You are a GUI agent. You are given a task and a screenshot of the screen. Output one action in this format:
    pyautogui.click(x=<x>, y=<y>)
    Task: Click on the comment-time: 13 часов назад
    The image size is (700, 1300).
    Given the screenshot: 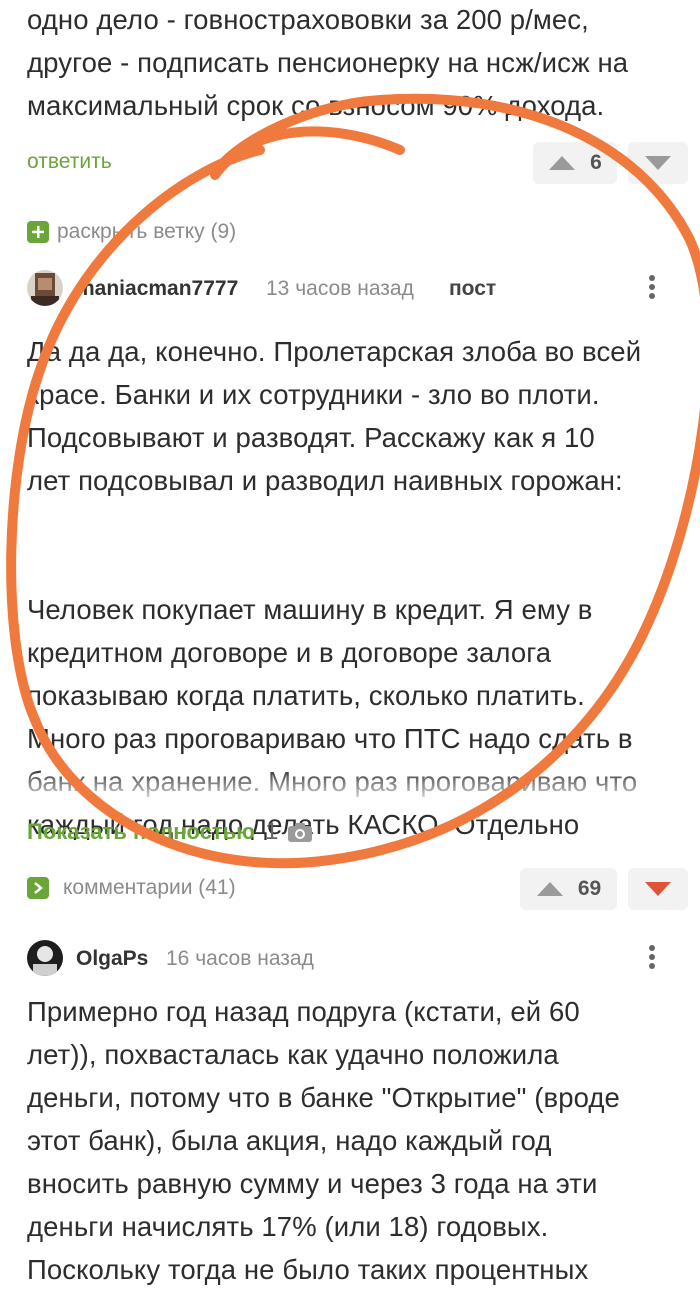 What is the action you would take?
    pyautogui.click(x=340, y=289)
    